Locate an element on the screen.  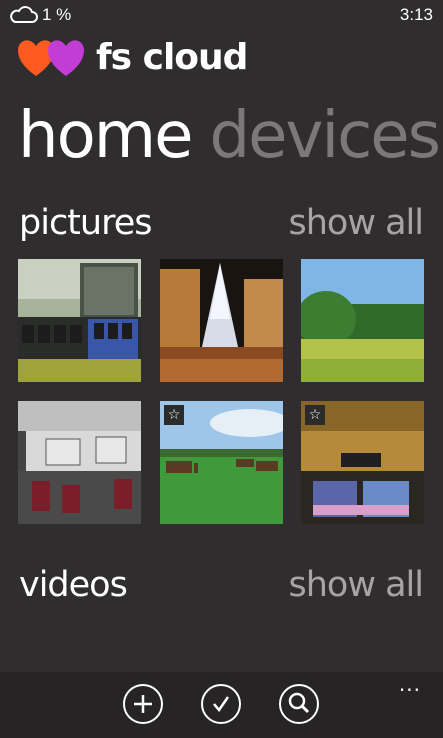
pivot-header: homedevicess is located at coordinates (230, 136).